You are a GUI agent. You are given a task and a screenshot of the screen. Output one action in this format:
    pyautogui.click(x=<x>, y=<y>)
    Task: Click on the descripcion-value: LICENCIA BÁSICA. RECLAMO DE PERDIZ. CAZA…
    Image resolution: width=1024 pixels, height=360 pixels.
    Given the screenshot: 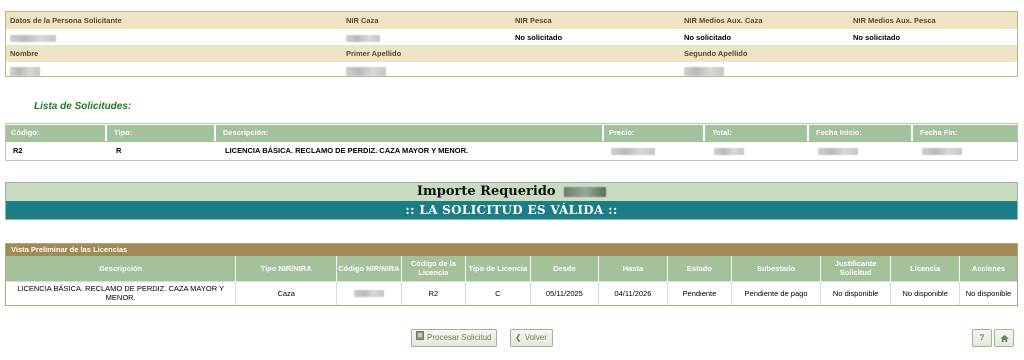 What is the action you would take?
    pyautogui.click(x=347, y=150)
    